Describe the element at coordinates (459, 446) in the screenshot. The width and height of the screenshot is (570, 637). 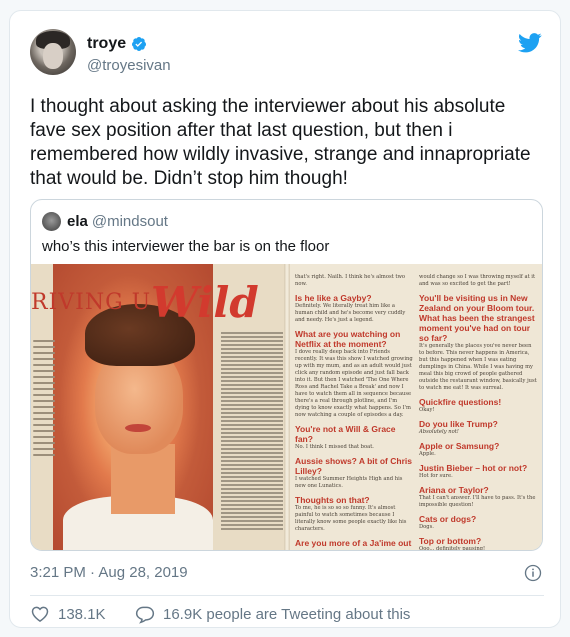
I see `interview-question: Apple or Samsung?` at that location.